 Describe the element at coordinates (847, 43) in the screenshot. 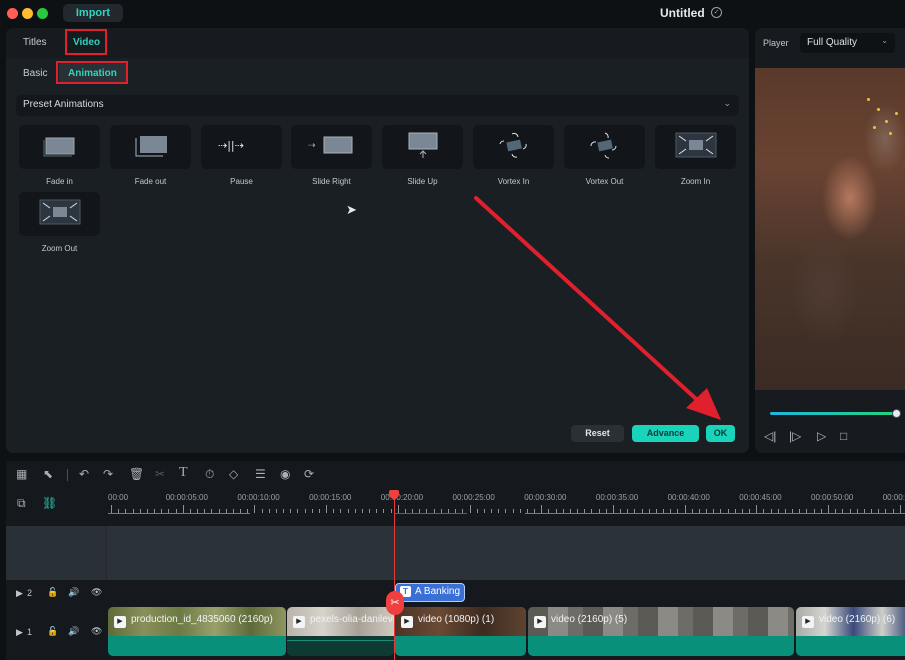

I see `quality-dropdown: Full Quality ⌄` at that location.